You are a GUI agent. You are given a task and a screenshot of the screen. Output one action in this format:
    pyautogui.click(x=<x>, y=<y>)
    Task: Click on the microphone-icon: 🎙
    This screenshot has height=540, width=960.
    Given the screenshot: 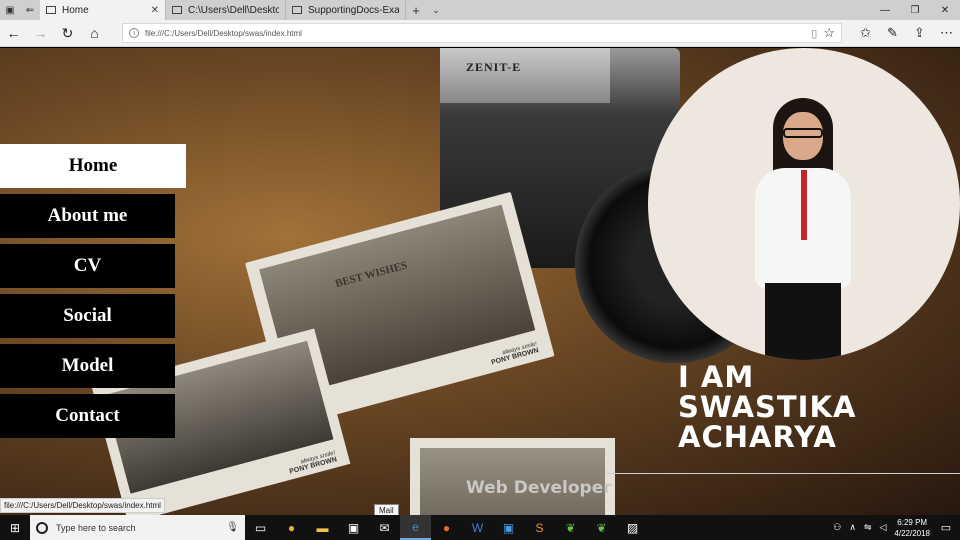 What is the action you would take?
    pyautogui.click(x=232, y=527)
    